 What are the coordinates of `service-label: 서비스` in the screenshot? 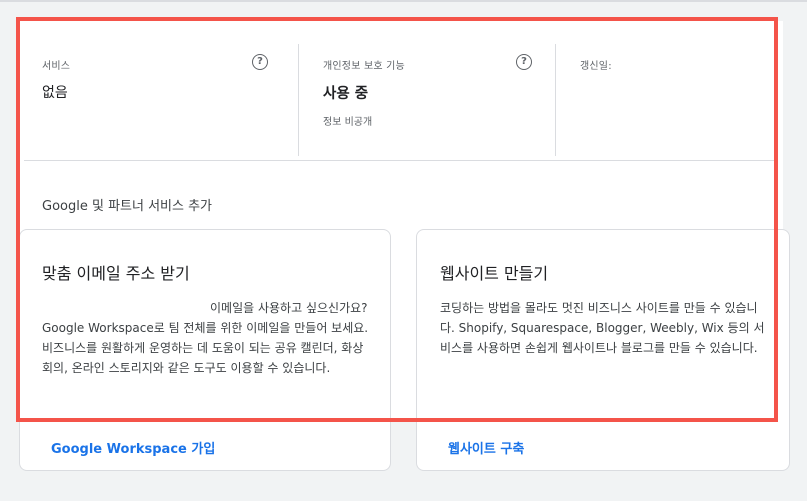 It's located at (56, 66).